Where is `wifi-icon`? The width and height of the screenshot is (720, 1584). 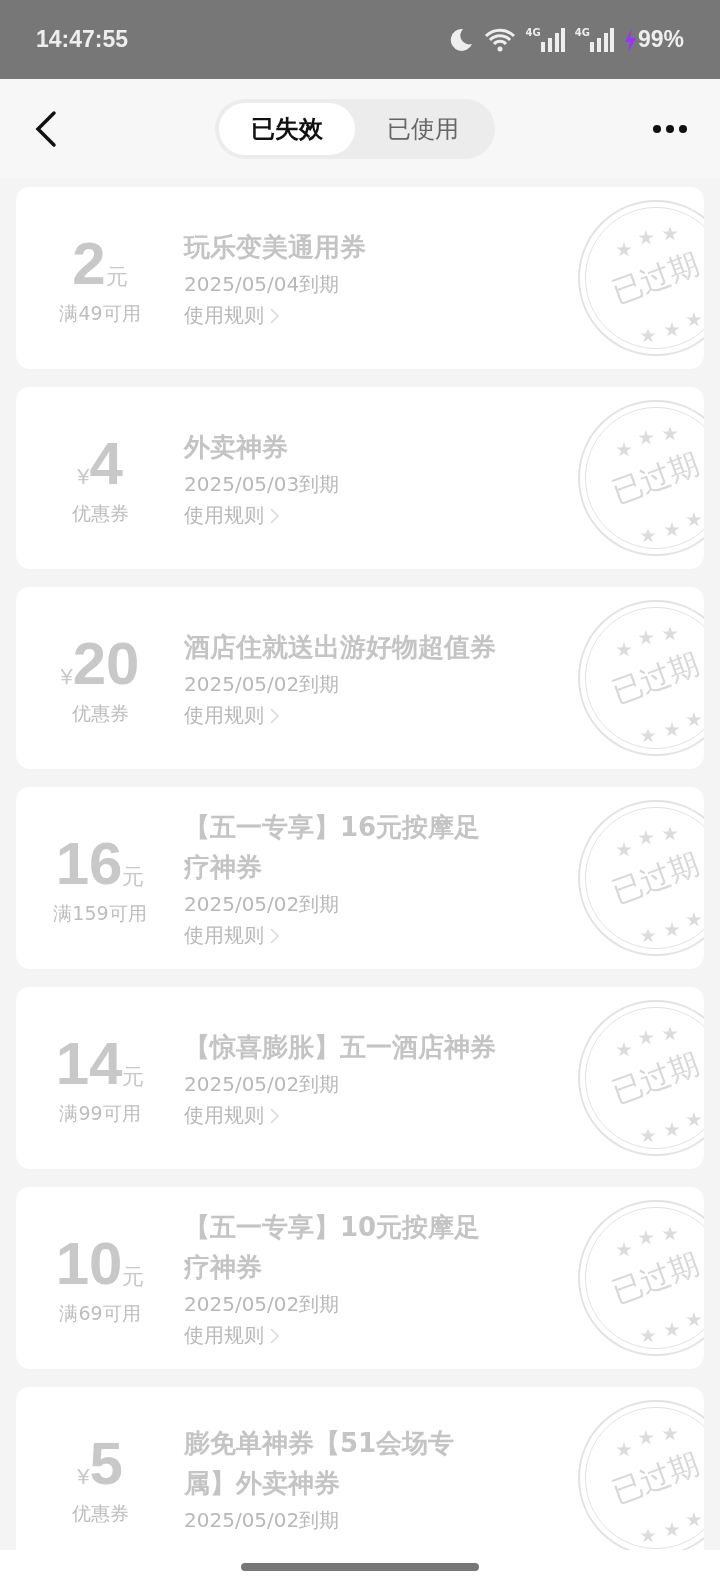
wifi-icon is located at coordinates (499, 39).